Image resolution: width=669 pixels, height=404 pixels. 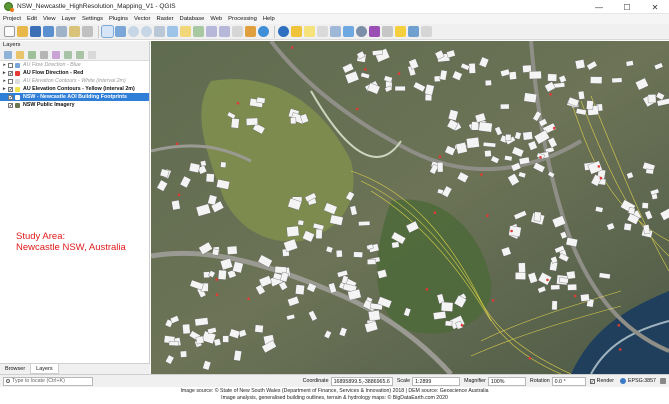 What do you see at coordinates (9, 31) in the screenshot?
I see `new-project-icon` at bounding box center [9, 31].